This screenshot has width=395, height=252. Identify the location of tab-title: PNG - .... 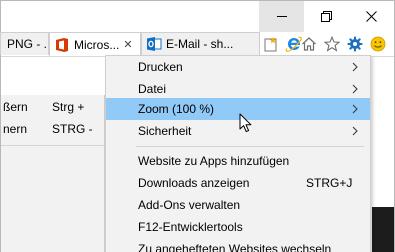
(27, 44).